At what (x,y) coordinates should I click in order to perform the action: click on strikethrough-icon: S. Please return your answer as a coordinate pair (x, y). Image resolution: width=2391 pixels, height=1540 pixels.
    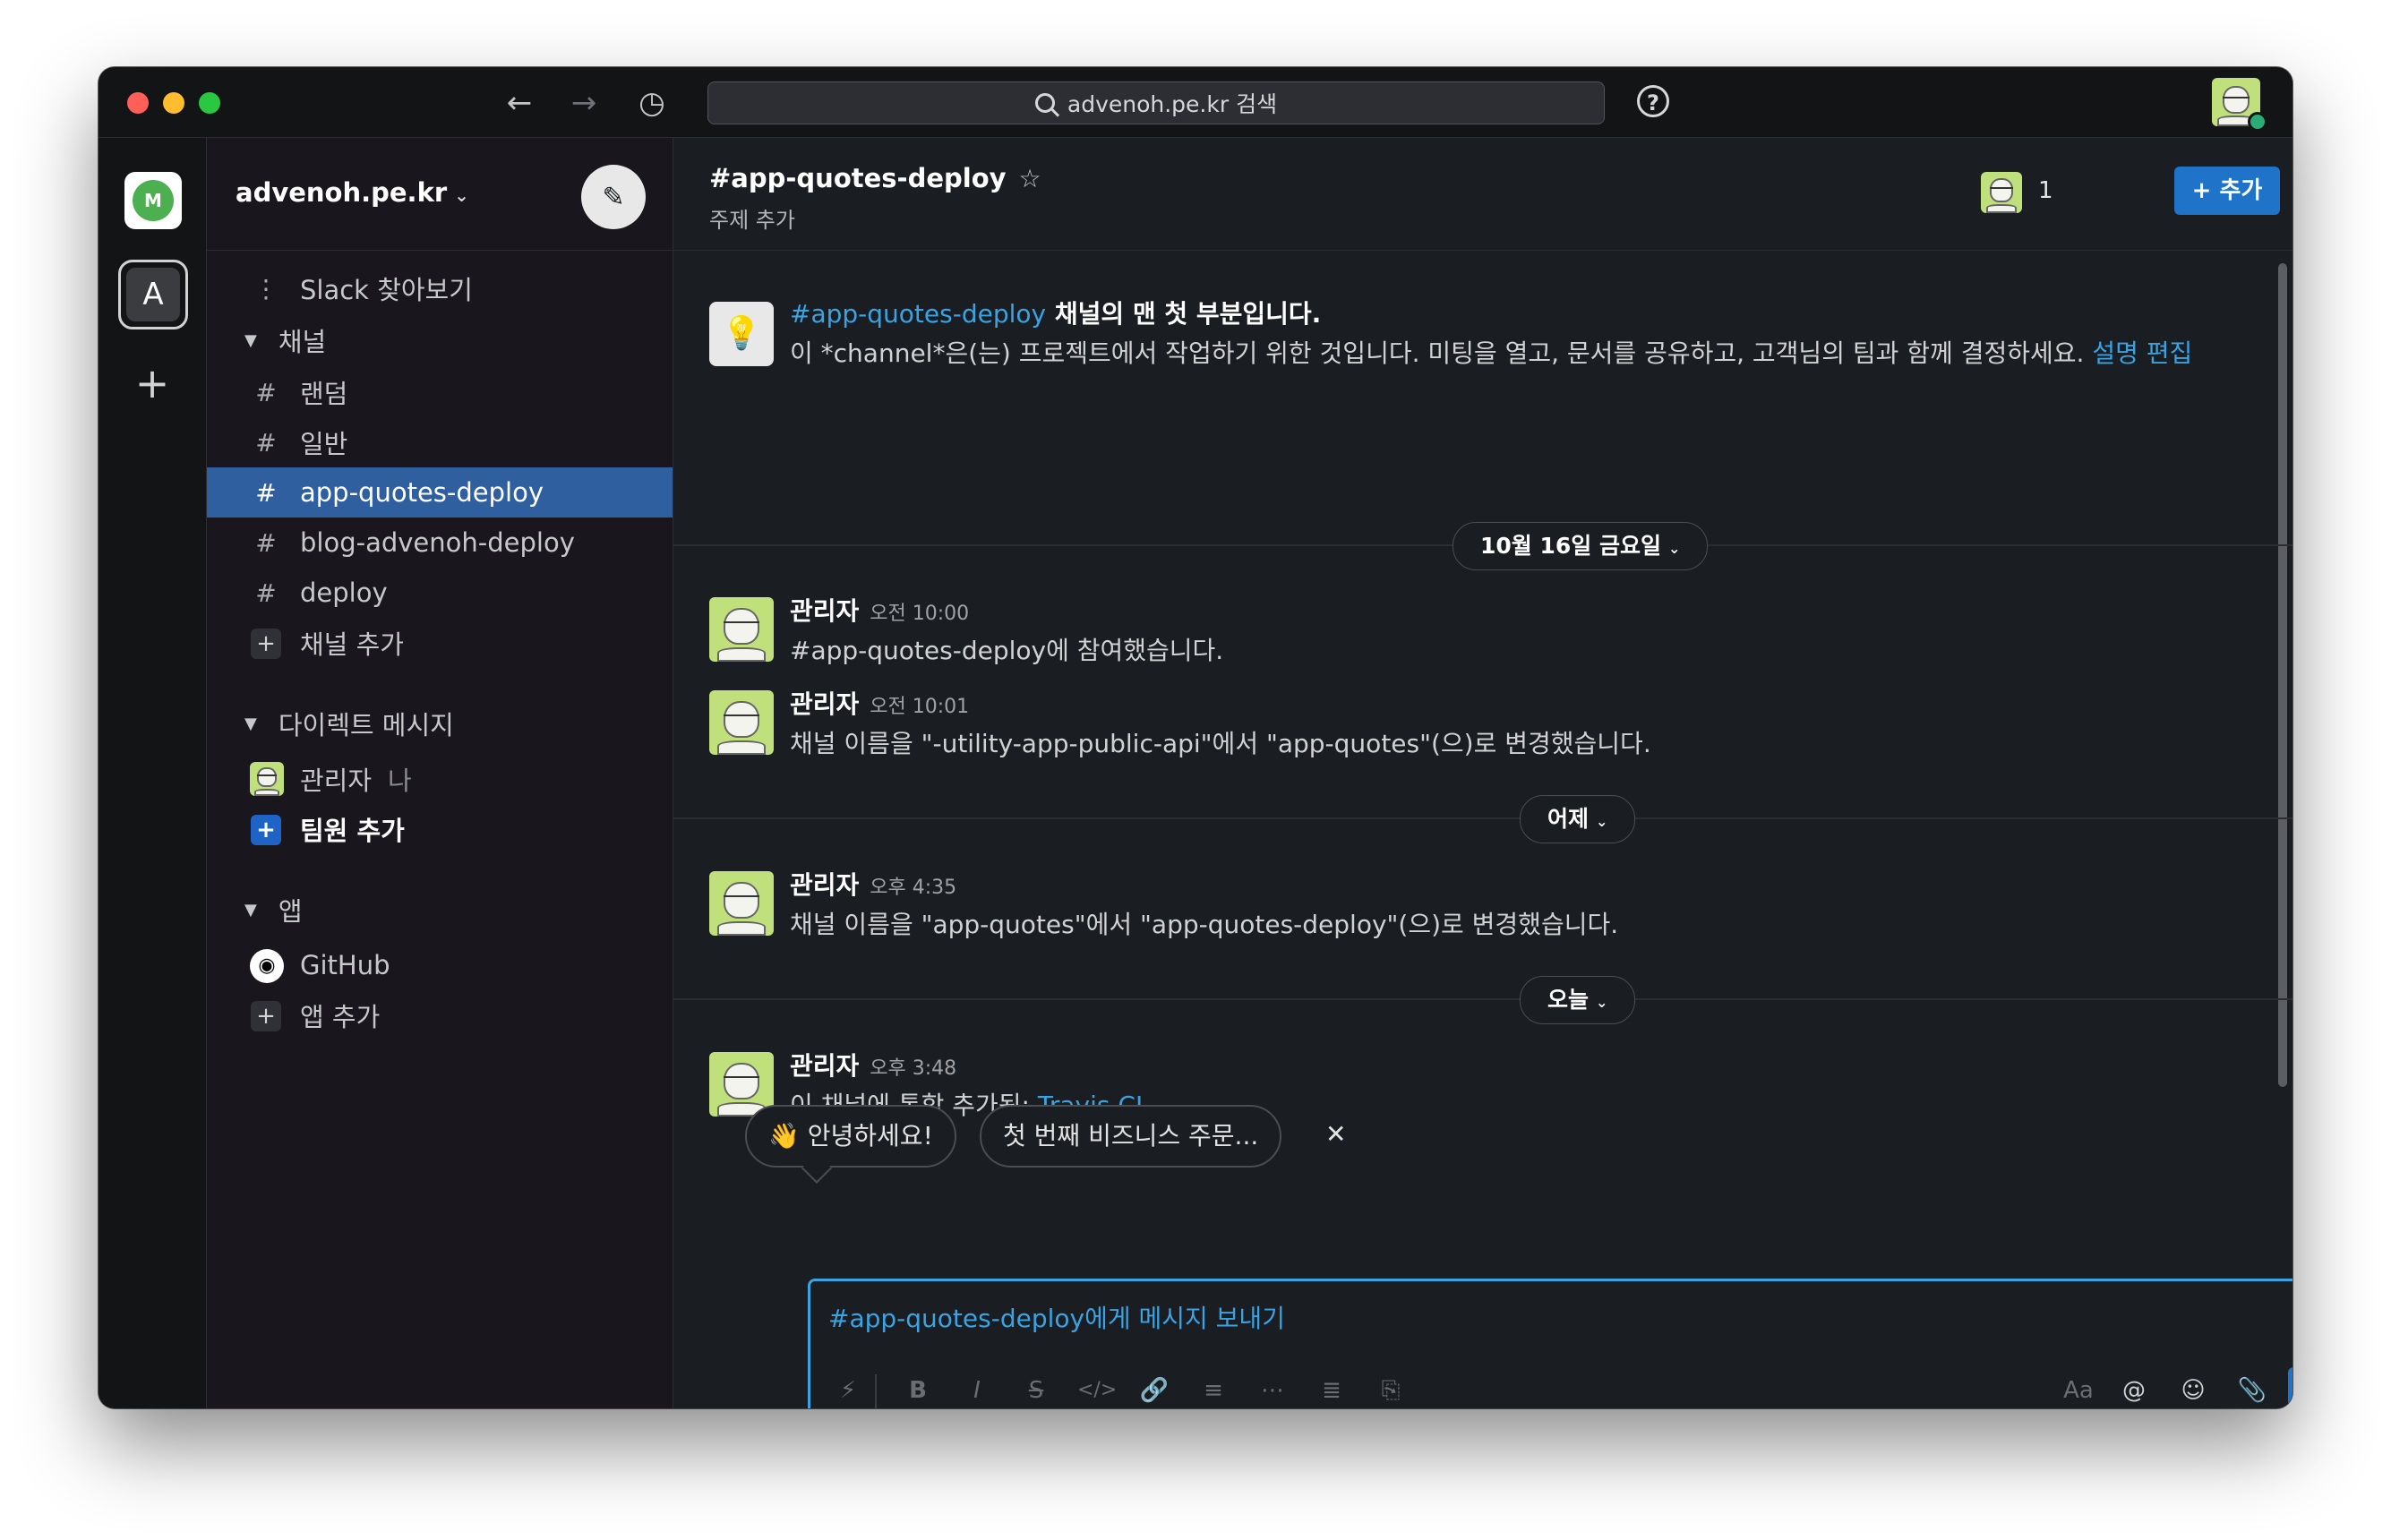
    Looking at the image, I should click on (1036, 1390).